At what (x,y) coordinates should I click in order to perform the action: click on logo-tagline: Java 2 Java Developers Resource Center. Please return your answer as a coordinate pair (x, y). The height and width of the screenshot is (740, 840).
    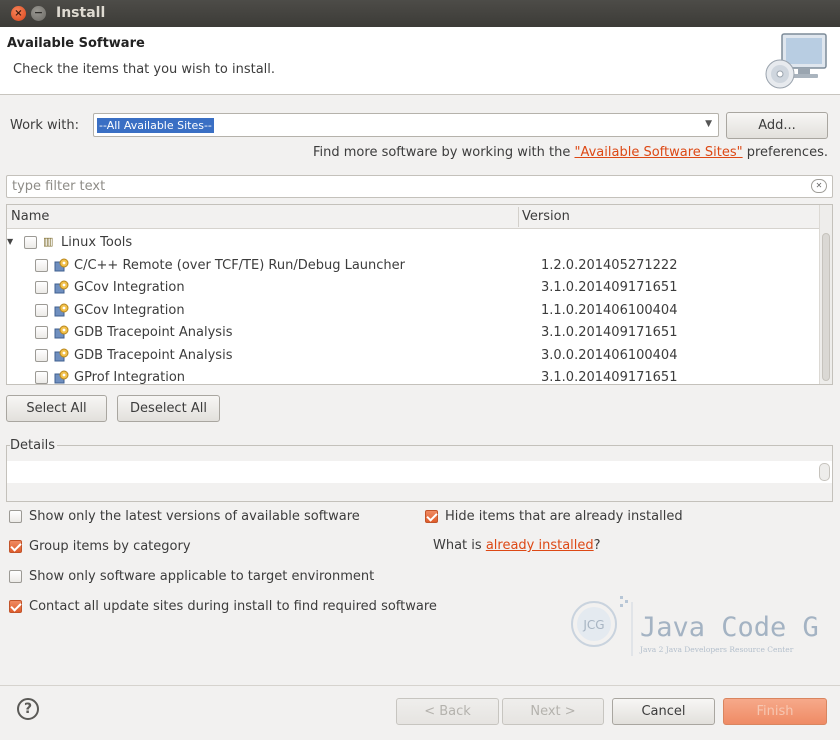
    Looking at the image, I should click on (716, 649).